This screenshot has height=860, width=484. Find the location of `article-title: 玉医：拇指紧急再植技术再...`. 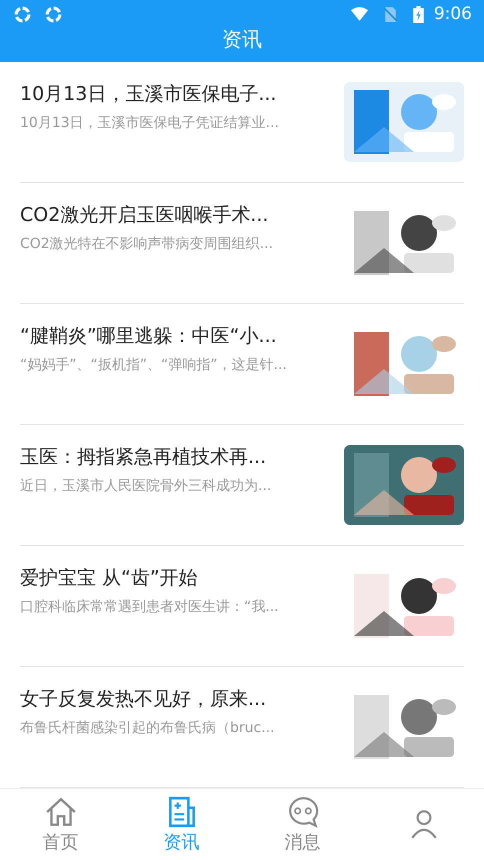

article-title: 玉医：拇指紧急再植技术再... is located at coordinates (144, 457).